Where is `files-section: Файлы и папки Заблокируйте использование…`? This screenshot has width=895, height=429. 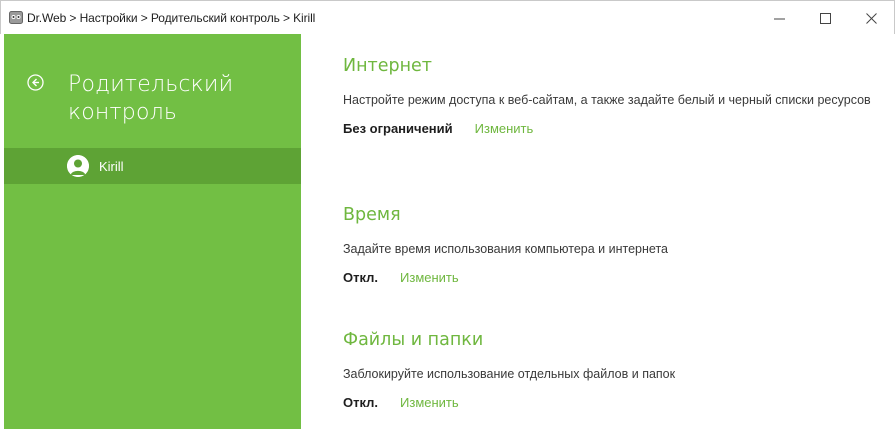
files-section: Файлы и папки Заблокируйте использование… is located at coordinates (613, 369).